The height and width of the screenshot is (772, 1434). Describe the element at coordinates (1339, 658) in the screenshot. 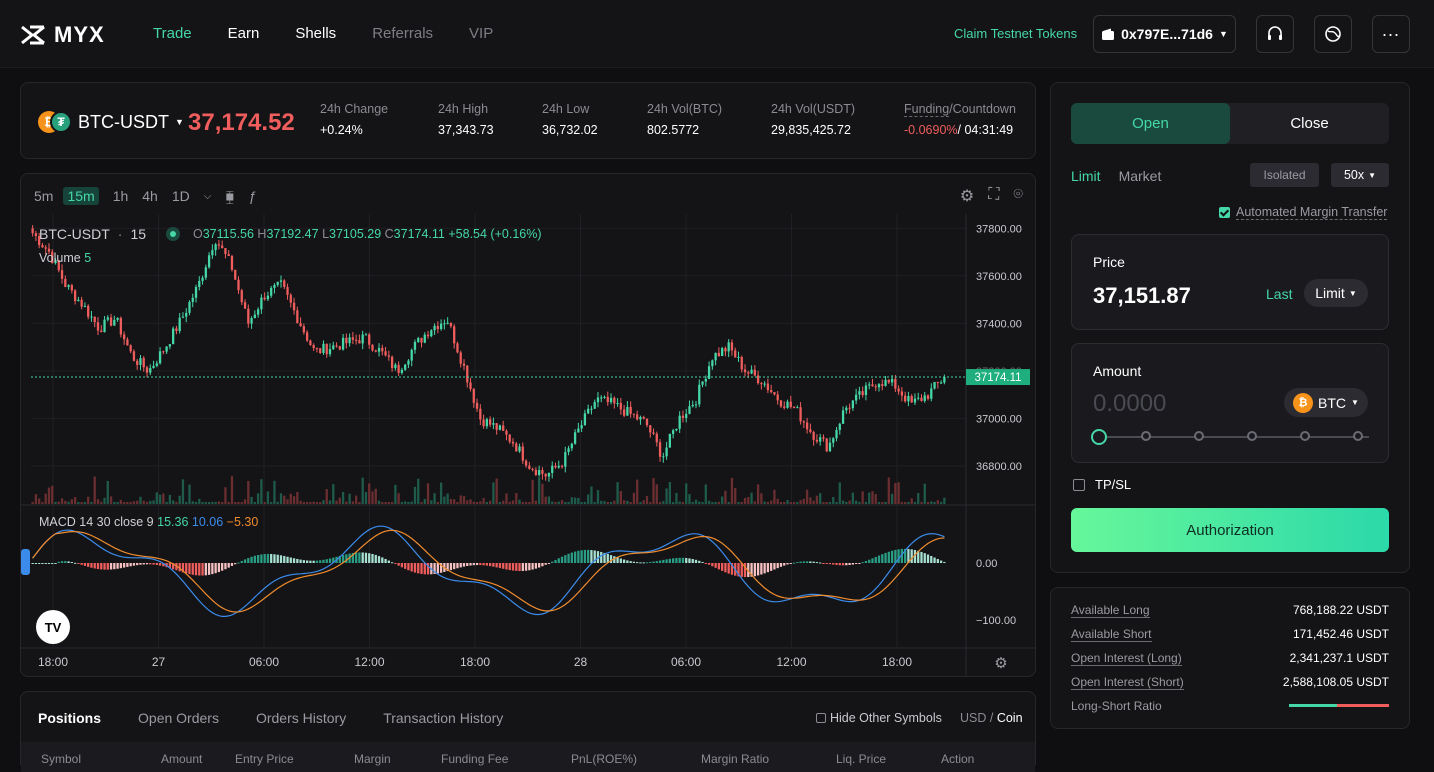

I see `stat-value: 2,341,237.1 USDT` at that location.